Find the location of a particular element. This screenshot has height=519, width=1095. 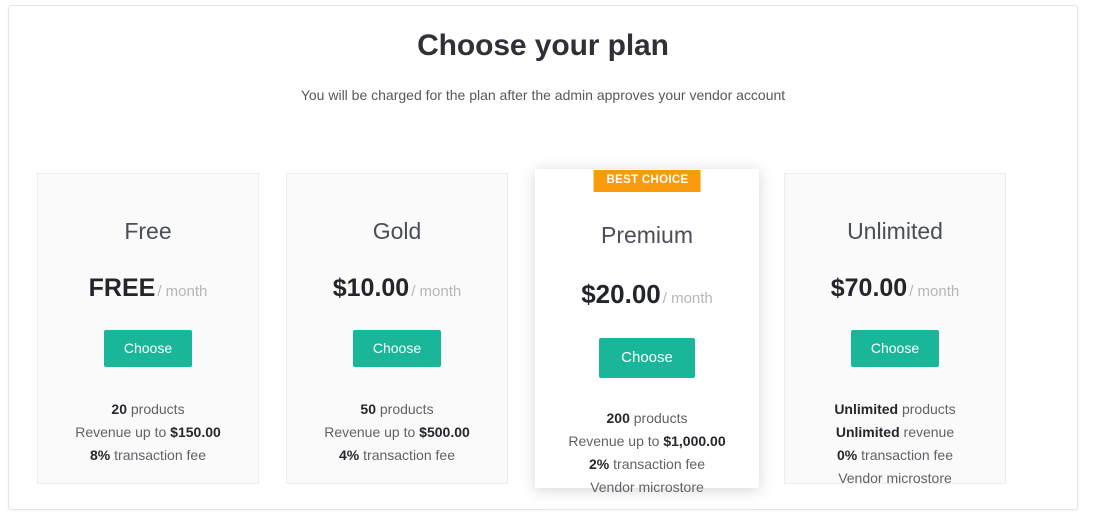

feature-item: 20 products is located at coordinates (148, 409).